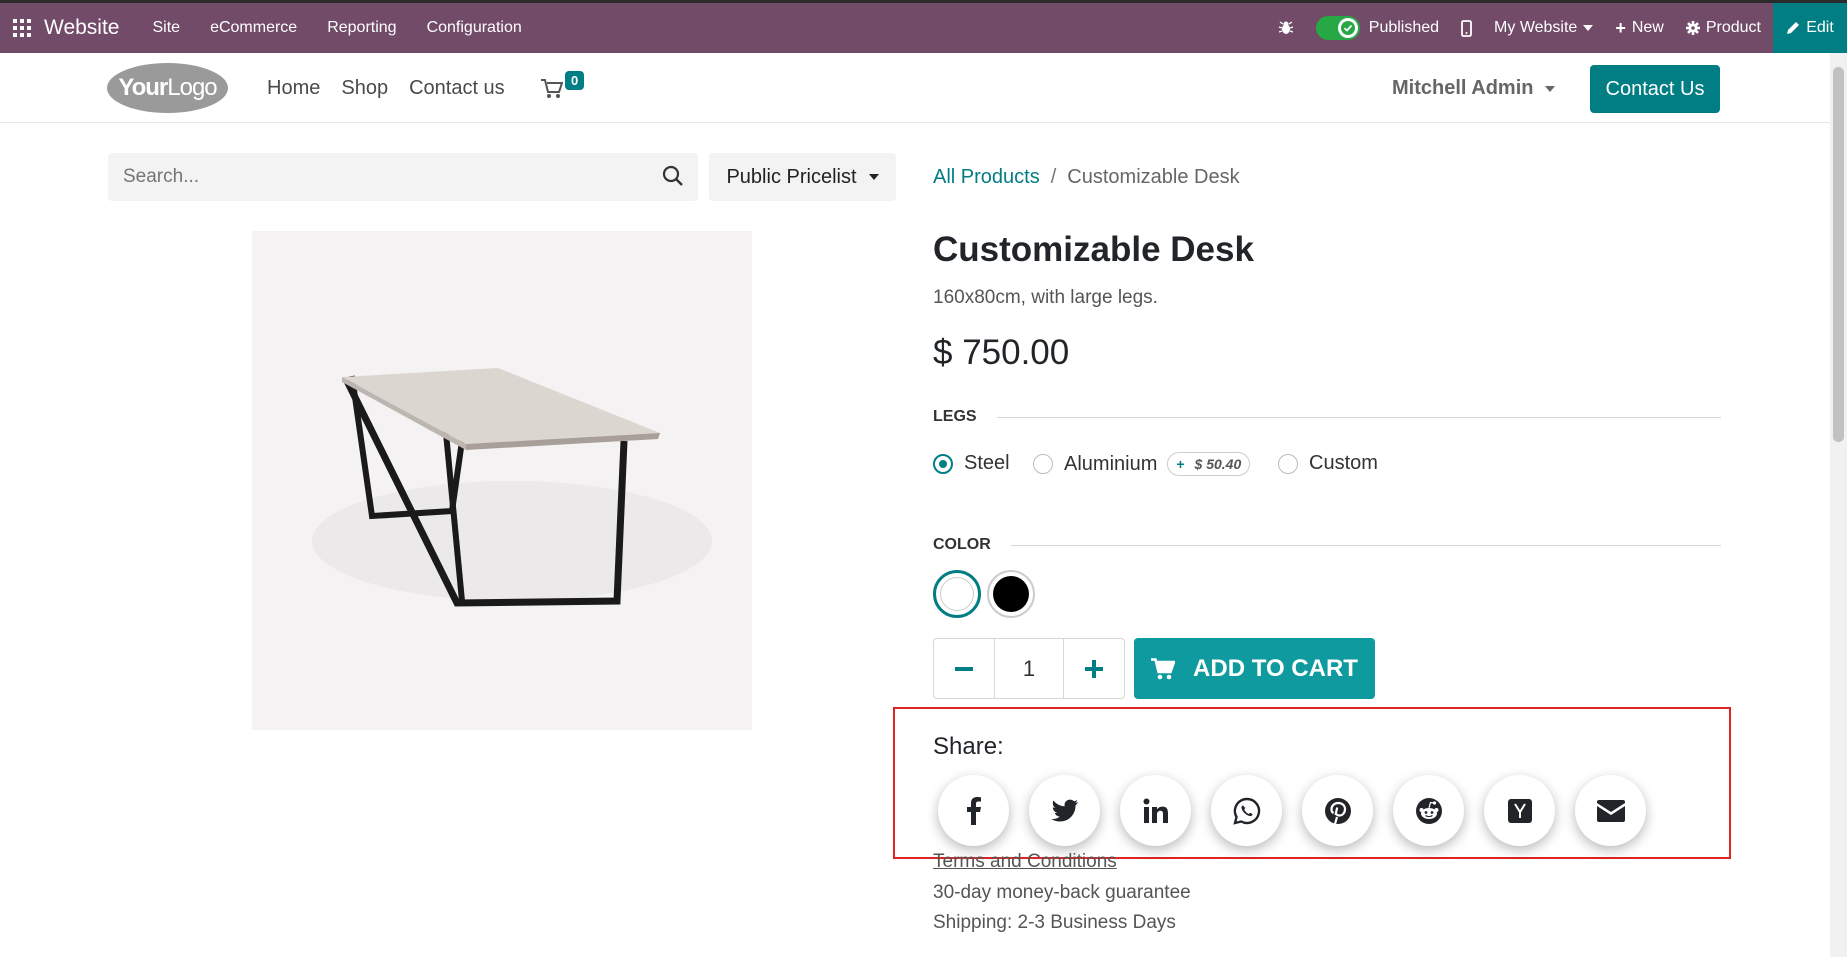  What do you see at coordinates (1288, 463) in the screenshot?
I see `radio-custom` at bounding box center [1288, 463].